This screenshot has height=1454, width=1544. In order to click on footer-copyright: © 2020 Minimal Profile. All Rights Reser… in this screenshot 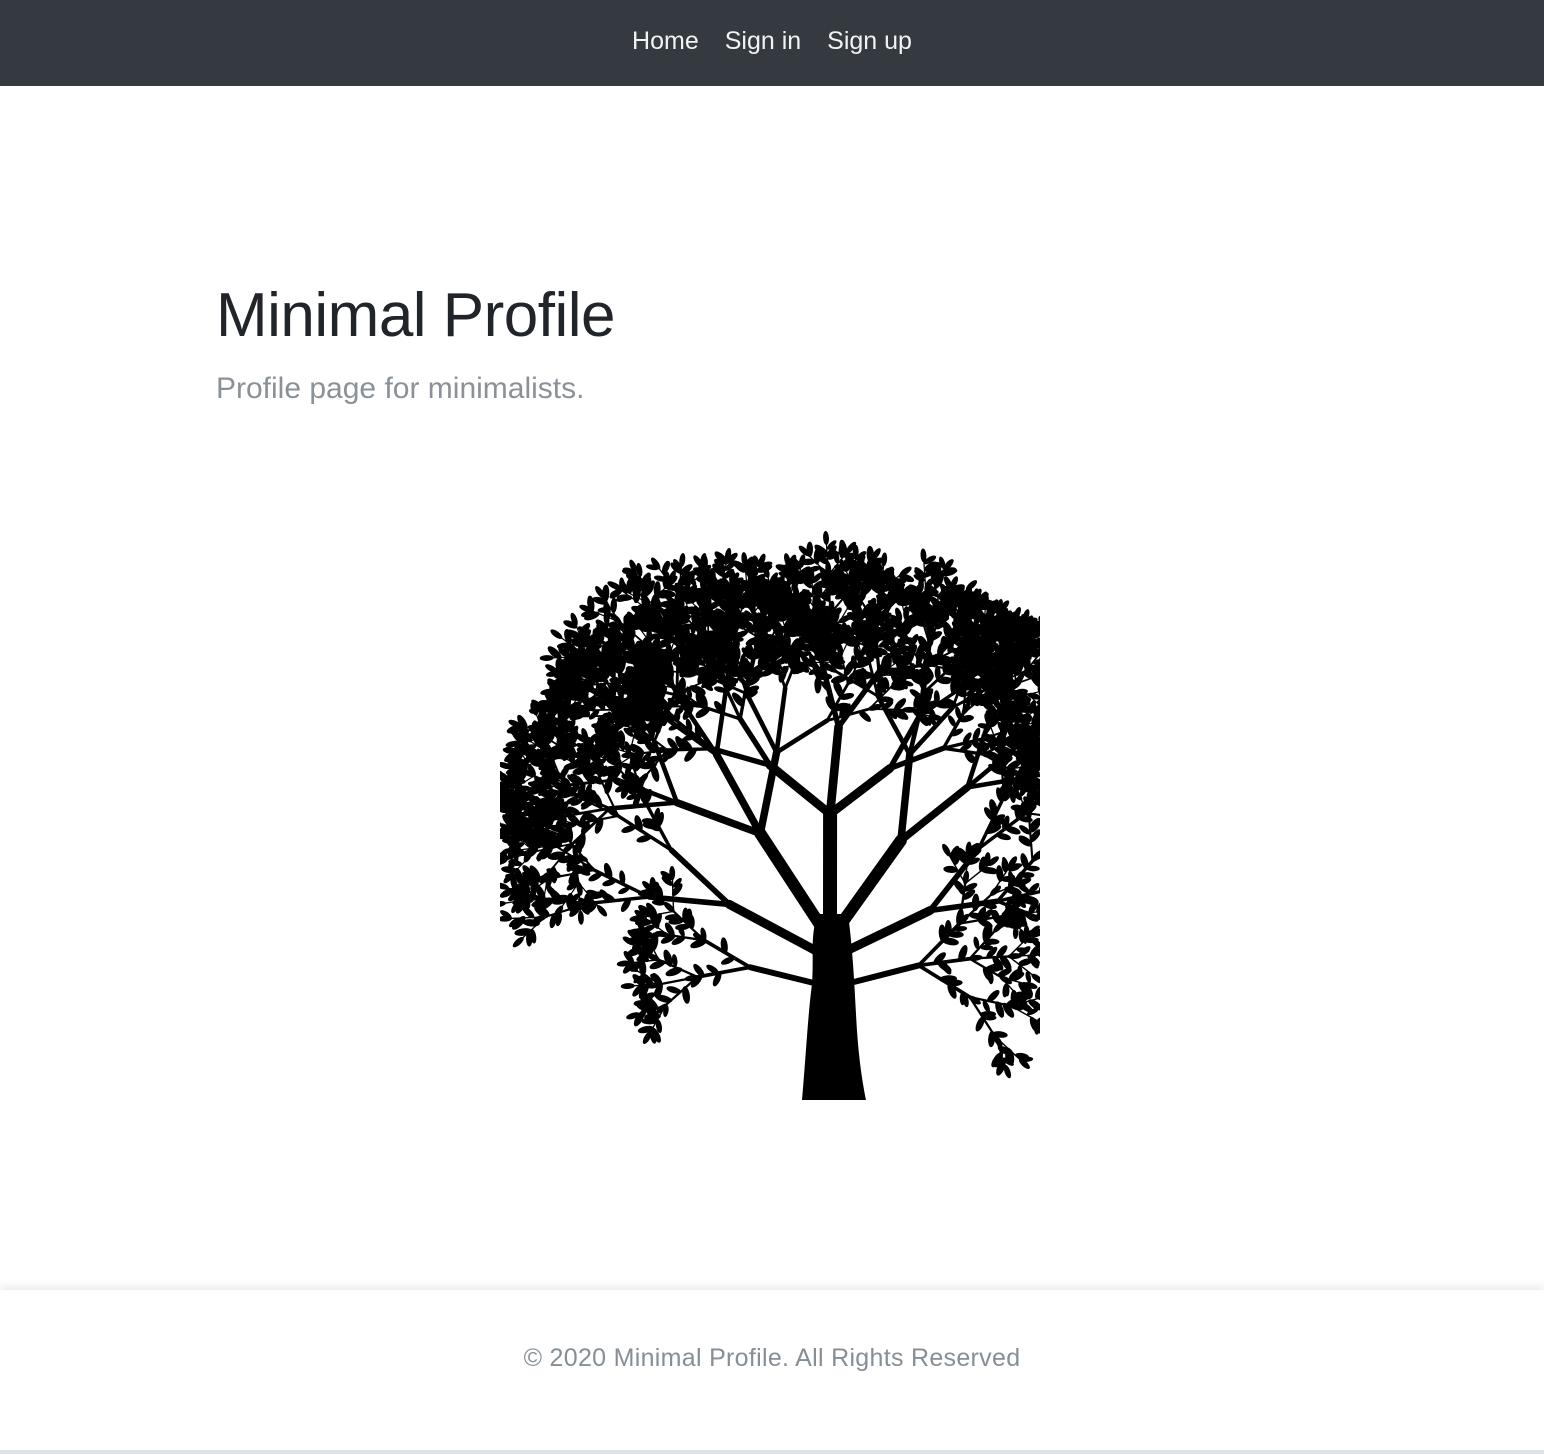, I will do `click(772, 1358)`.